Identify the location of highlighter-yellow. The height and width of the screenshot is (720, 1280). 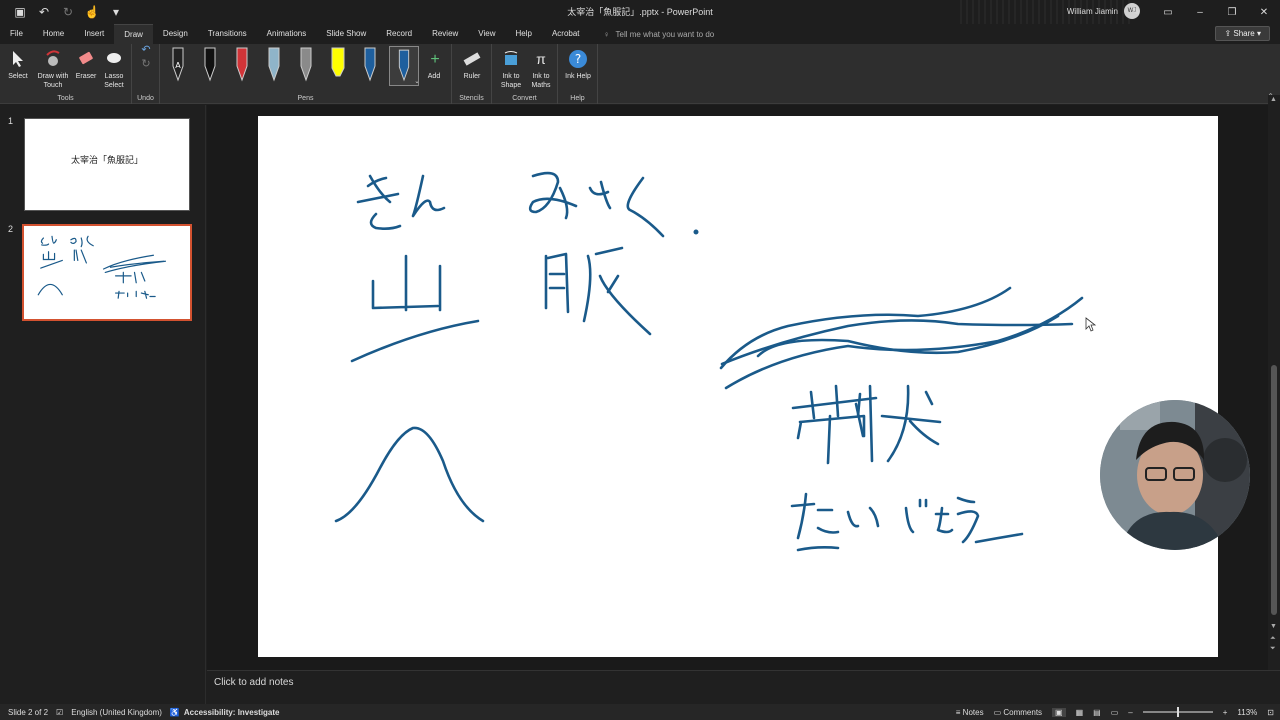
(338, 65).